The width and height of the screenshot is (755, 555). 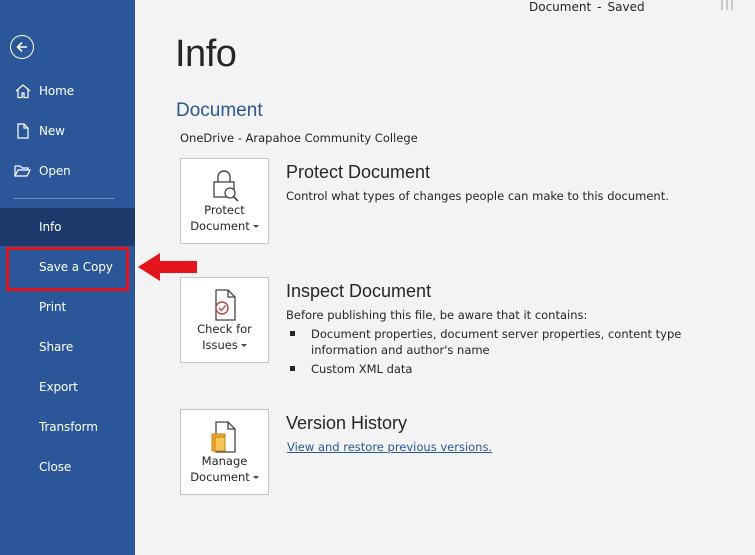 I want to click on list-item: Custom XML data, so click(x=517, y=369).